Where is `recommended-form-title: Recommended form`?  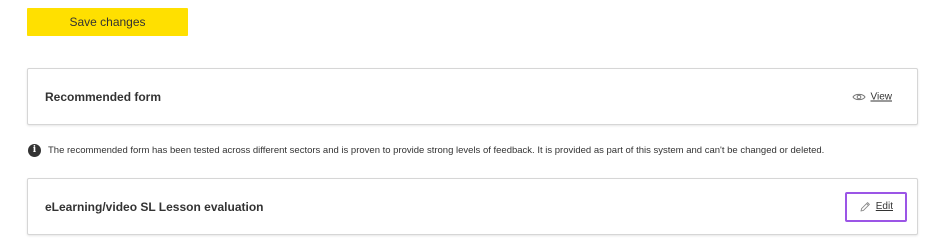
recommended-form-title: Recommended form is located at coordinates (103, 96).